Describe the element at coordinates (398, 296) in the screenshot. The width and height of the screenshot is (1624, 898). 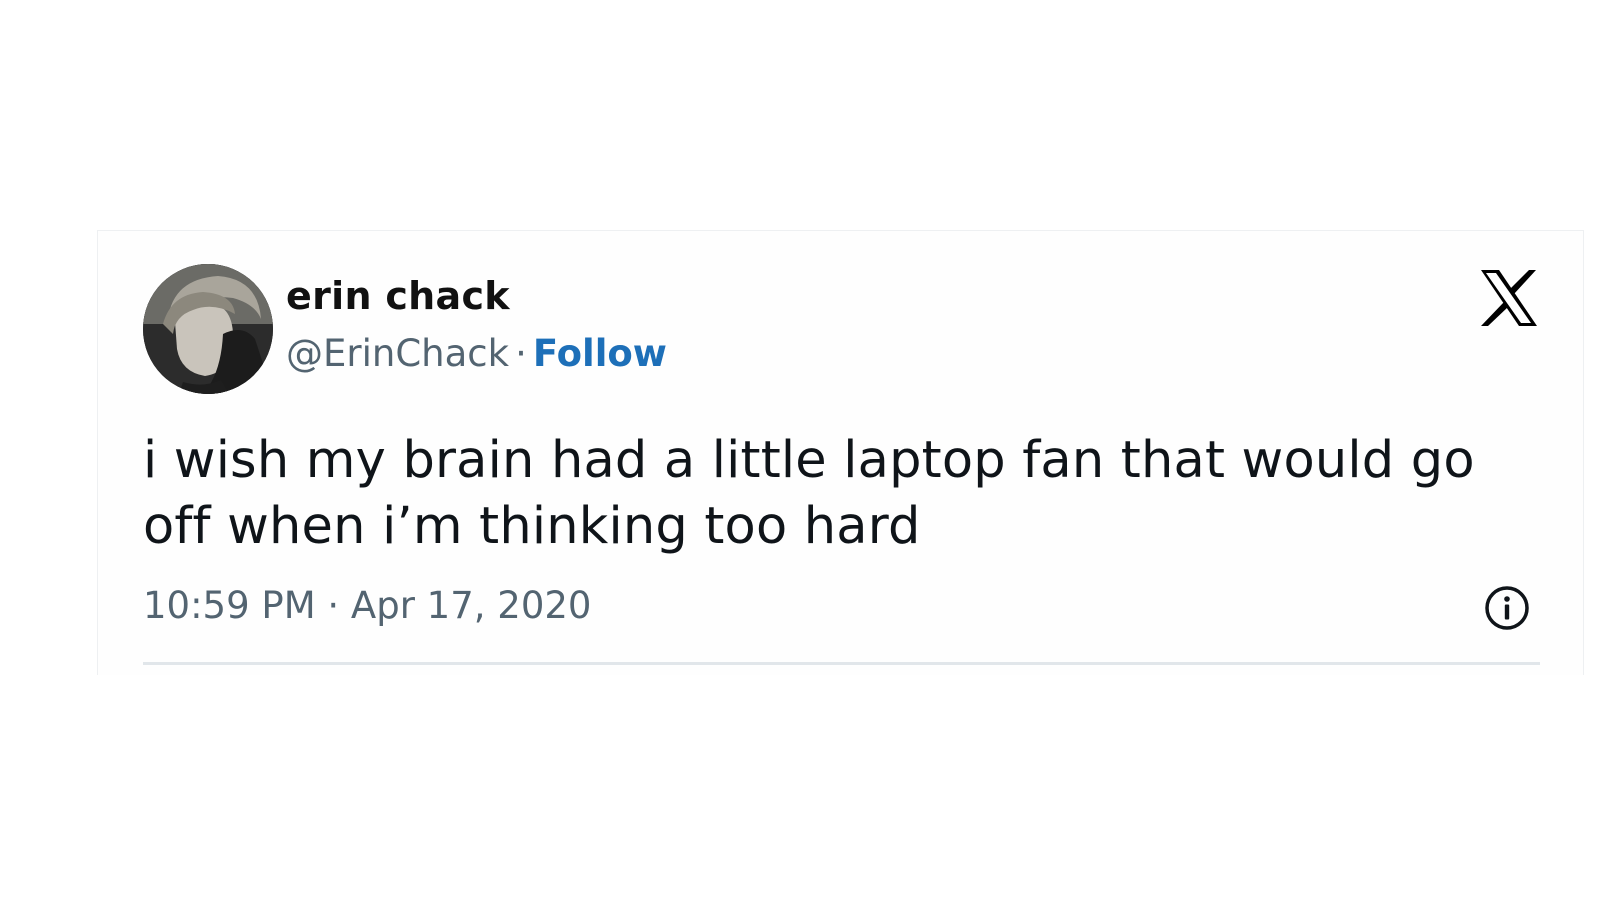
I see `author-display-name: erin chack` at that location.